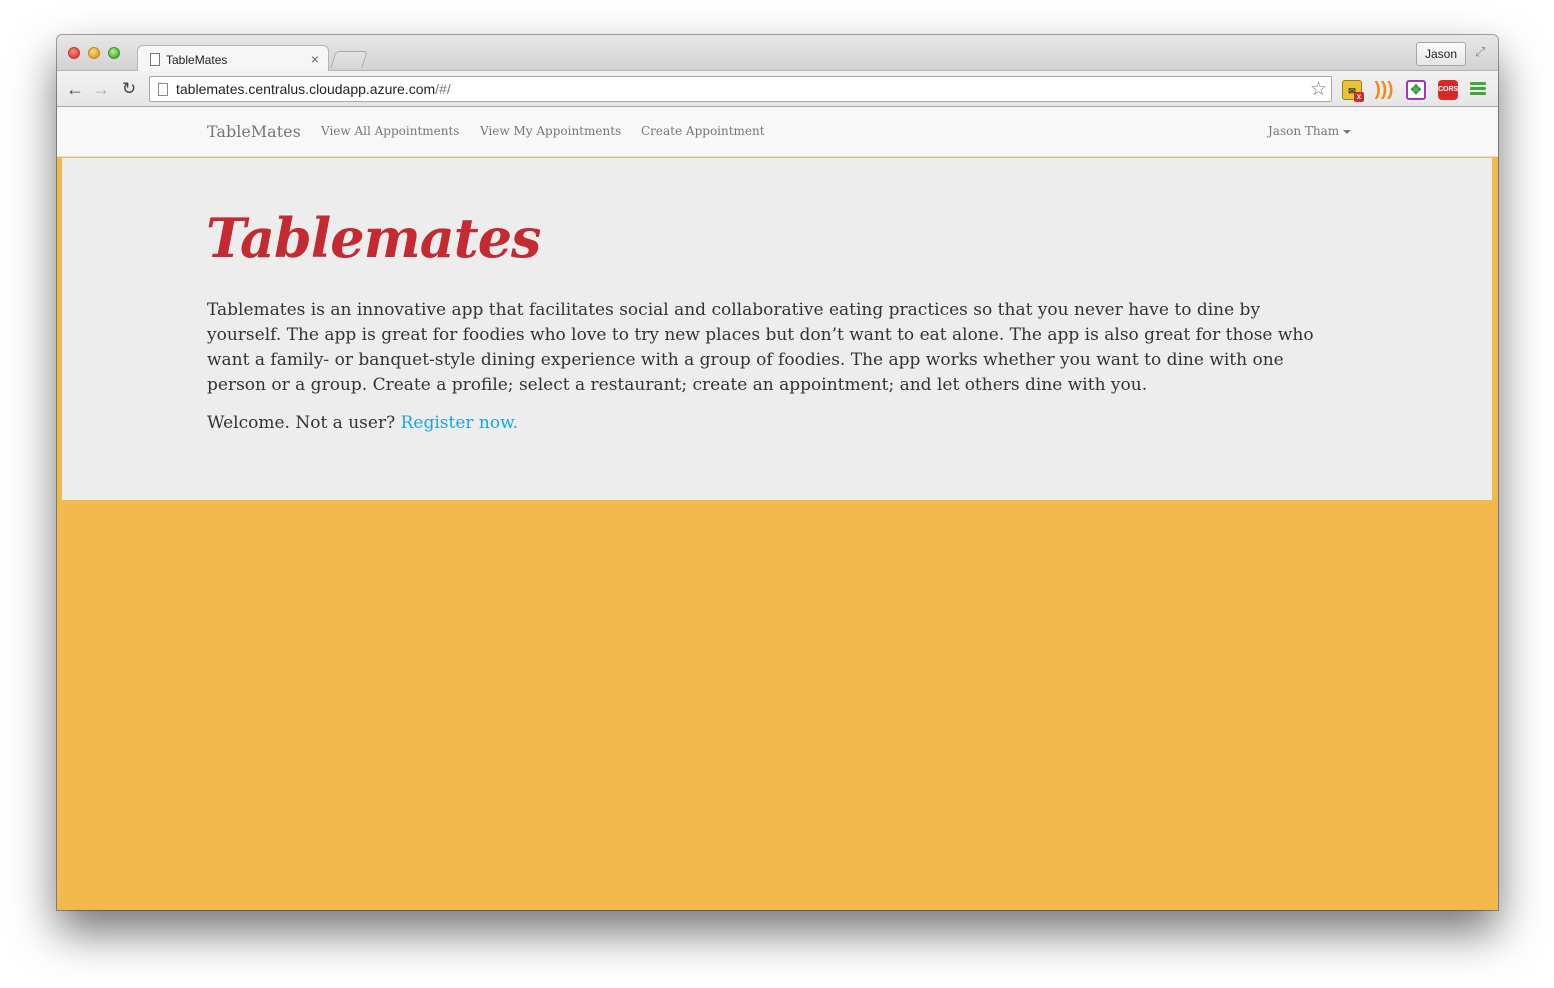  What do you see at coordinates (101, 89) in the screenshot?
I see `forward-arrow-icon: →` at bounding box center [101, 89].